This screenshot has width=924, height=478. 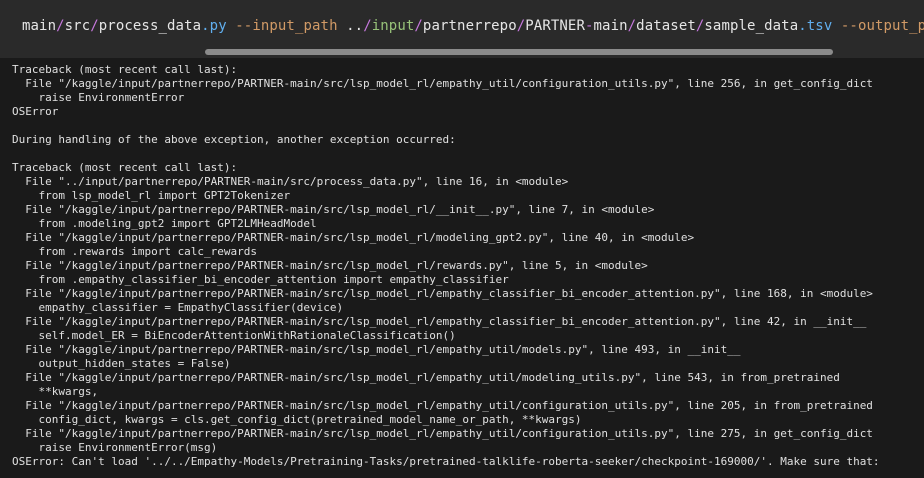 What do you see at coordinates (519, 52) in the screenshot?
I see `horizontal-scrollbar` at bounding box center [519, 52].